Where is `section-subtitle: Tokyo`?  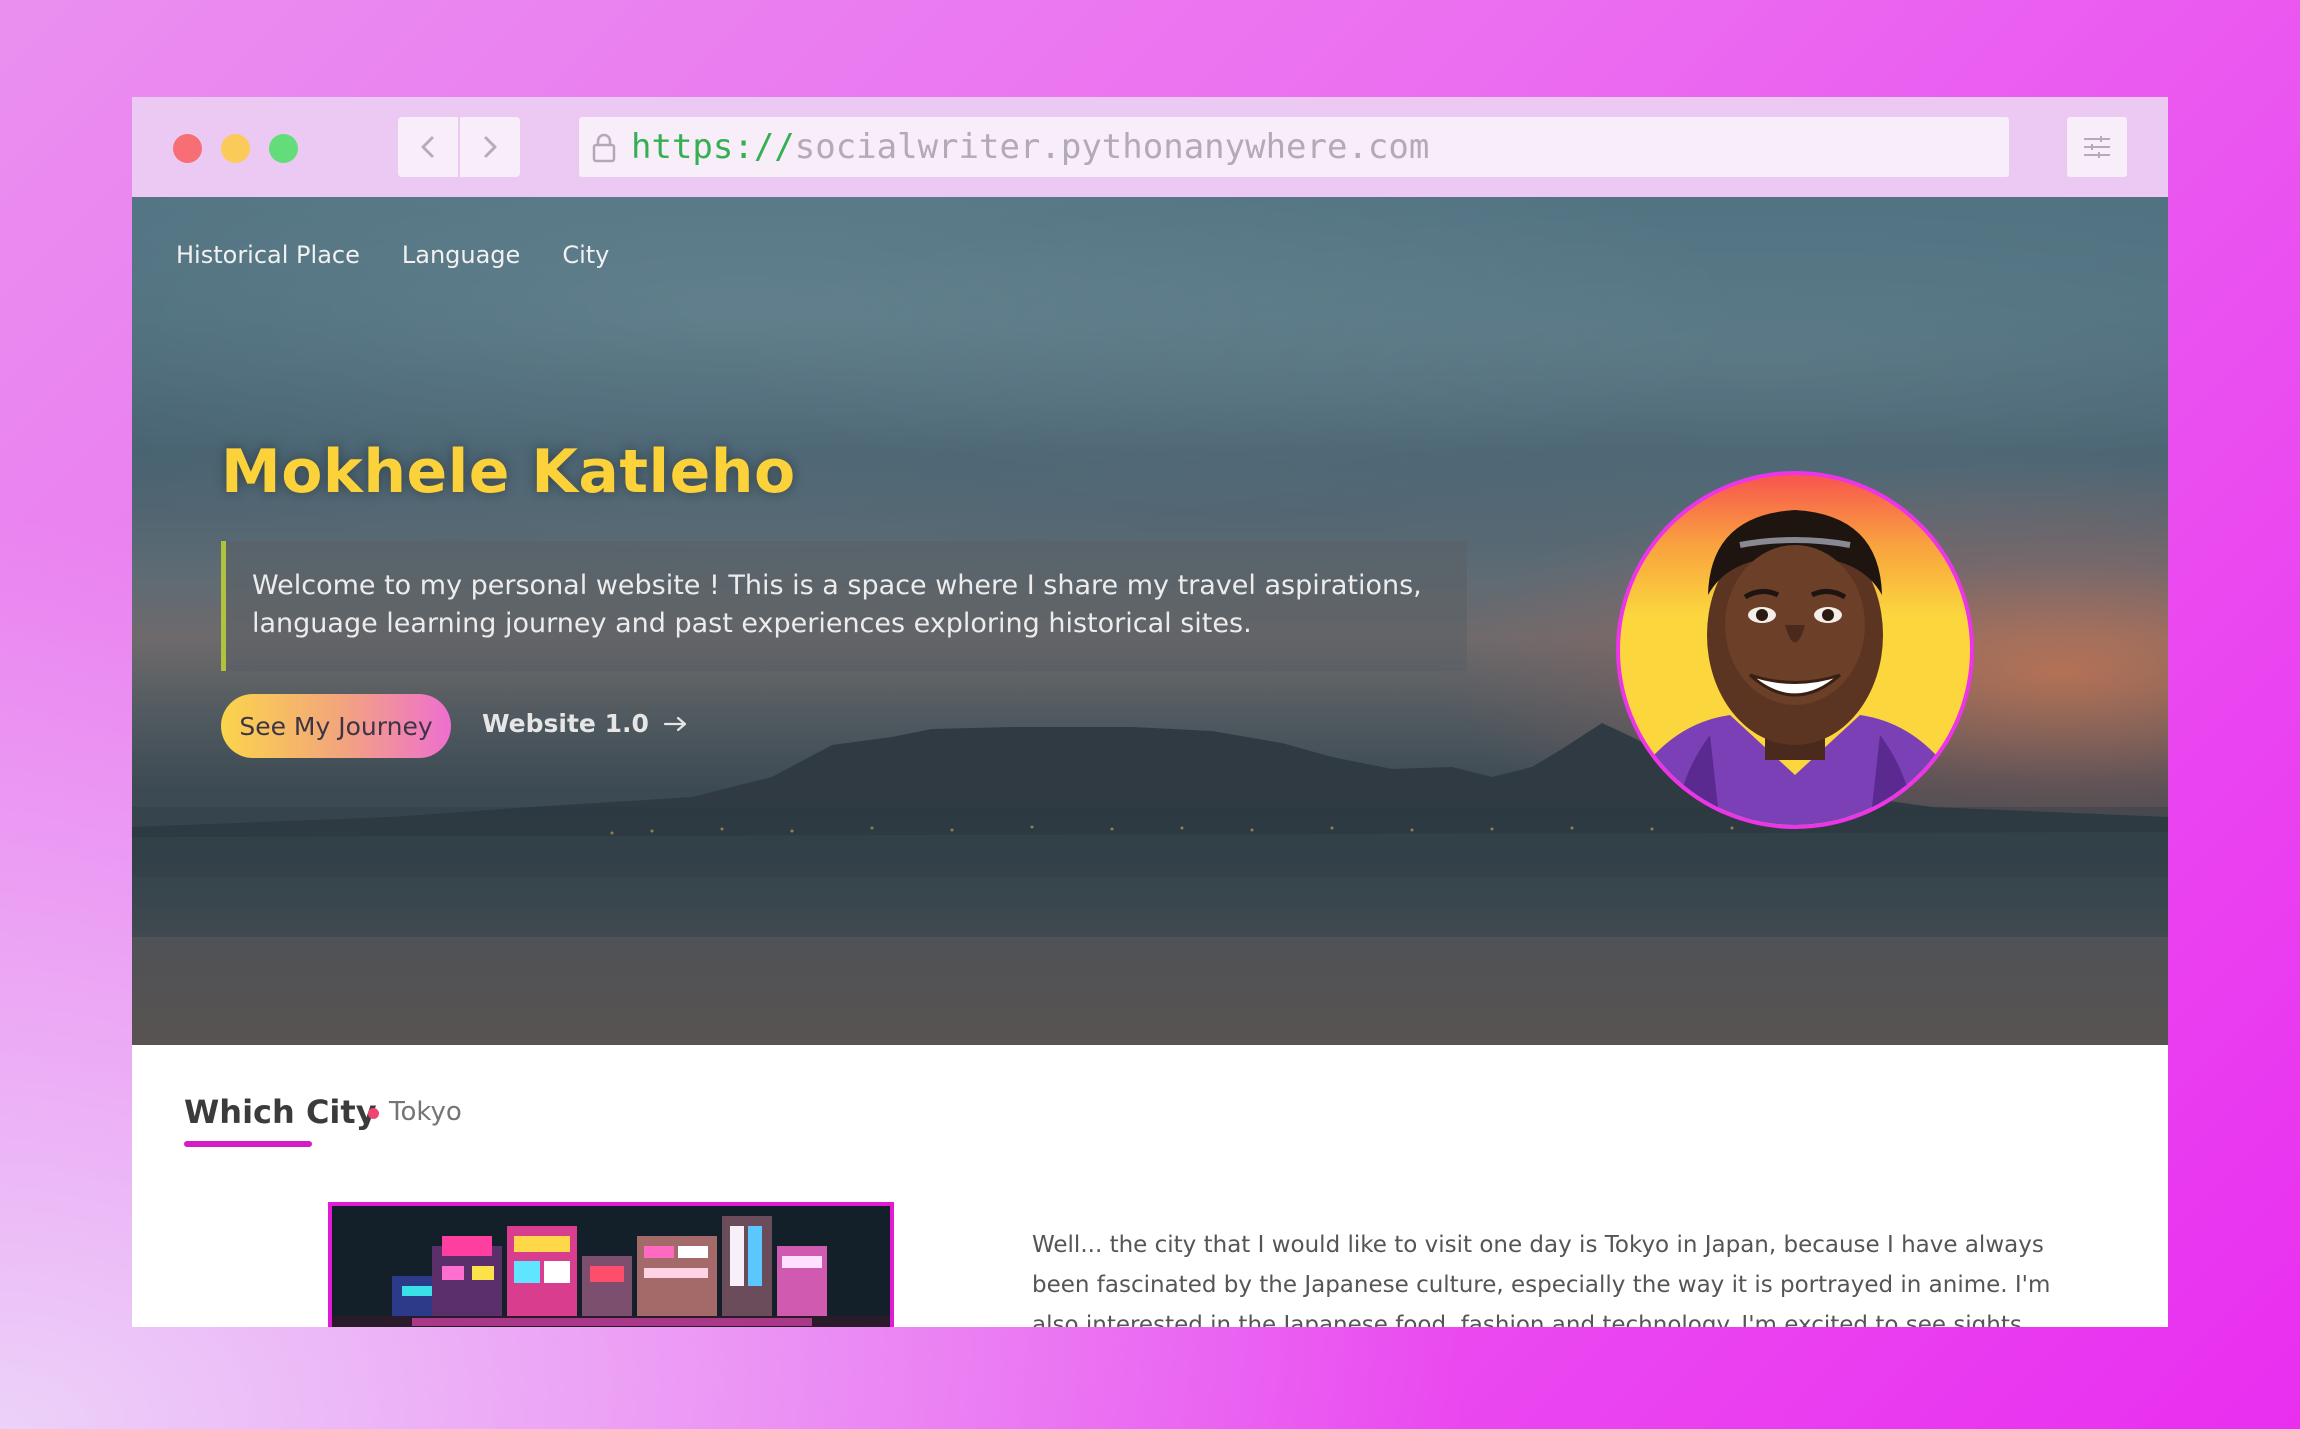
section-subtitle: Tokyo is located at coordinates (425, 1112).